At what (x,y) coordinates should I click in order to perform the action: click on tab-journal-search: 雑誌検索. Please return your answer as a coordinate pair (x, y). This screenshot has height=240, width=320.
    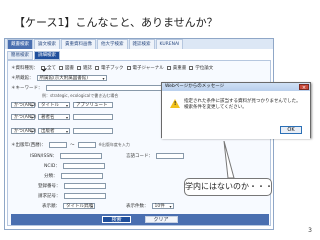
    Looking at the image, I should click on (141, 44).